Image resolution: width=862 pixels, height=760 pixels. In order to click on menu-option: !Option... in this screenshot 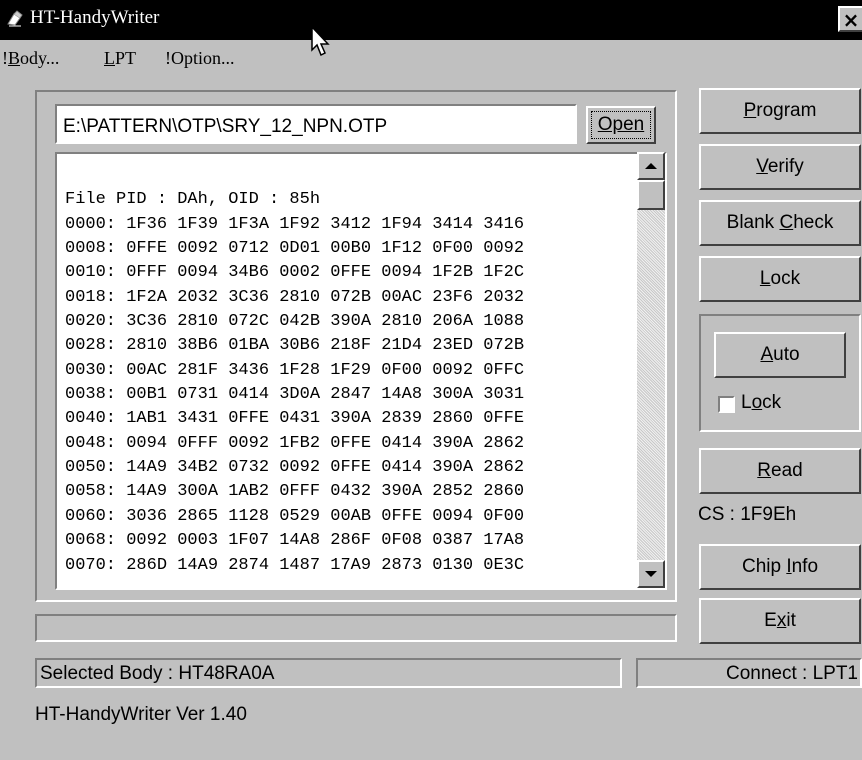, I will do `click(200, 58)`.